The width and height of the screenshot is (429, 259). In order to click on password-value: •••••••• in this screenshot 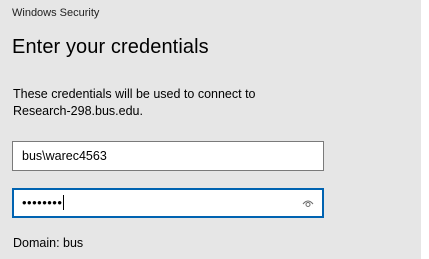, I will do `click(43, 202)`.